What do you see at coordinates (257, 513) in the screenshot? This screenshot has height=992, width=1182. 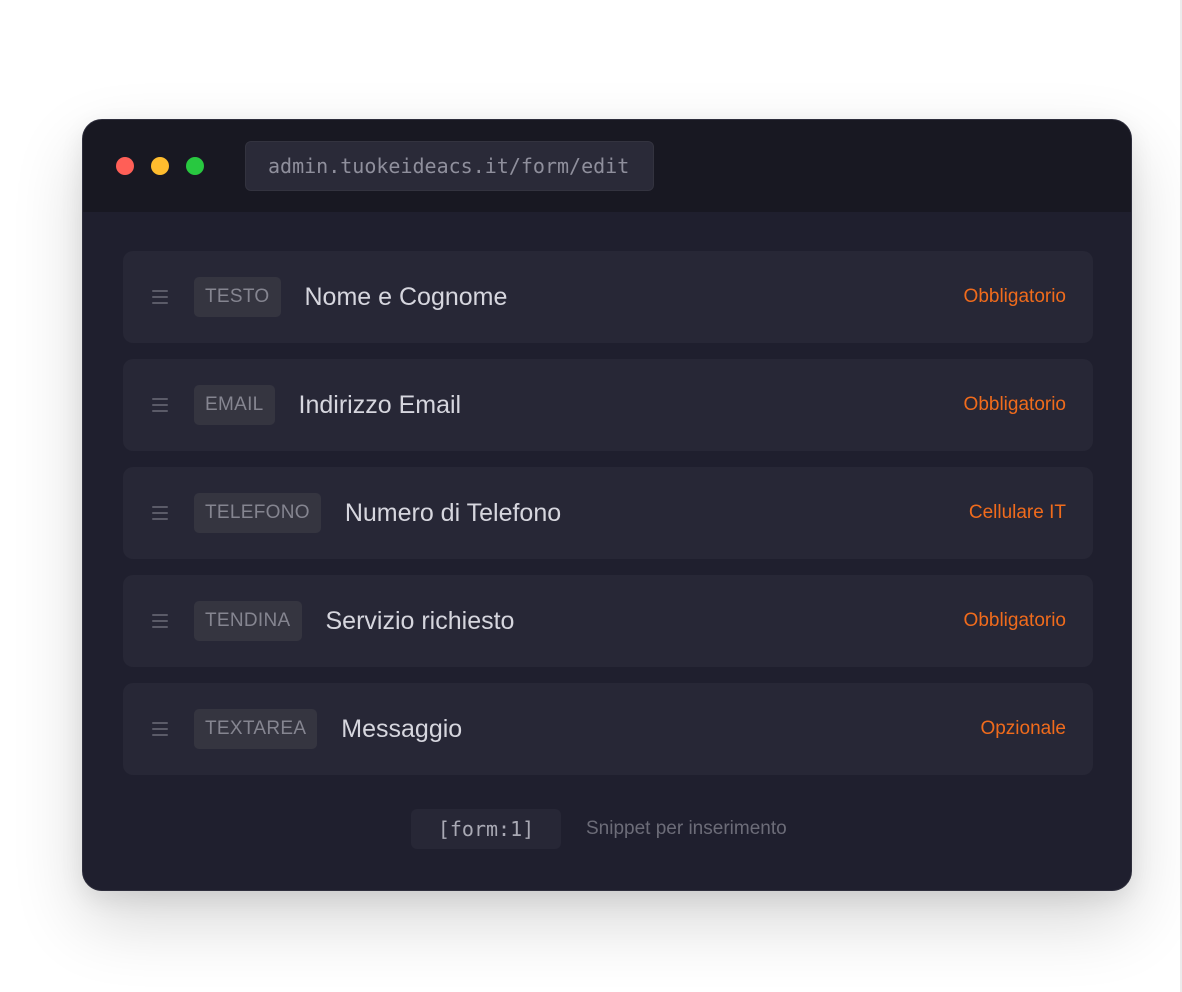 I see `field-type-badge: TELEFONO` at bounding box center [257, 513].